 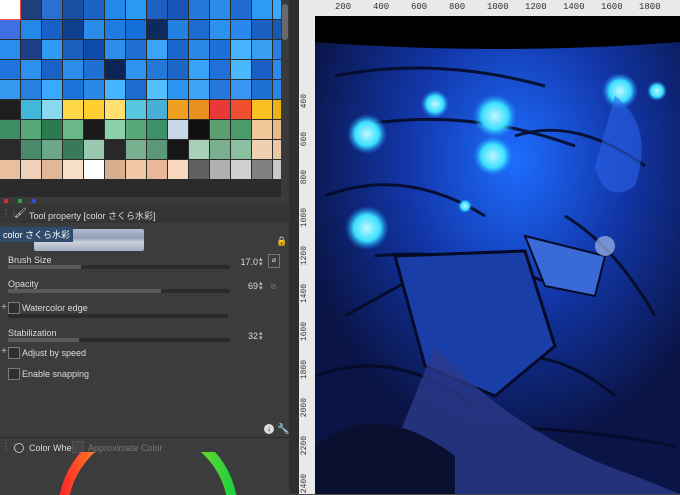 What do you see at coordinates (273, 286) in the screenshot?
I see `opacity-link-icon: ⊘` at bounding box center [273, 286].